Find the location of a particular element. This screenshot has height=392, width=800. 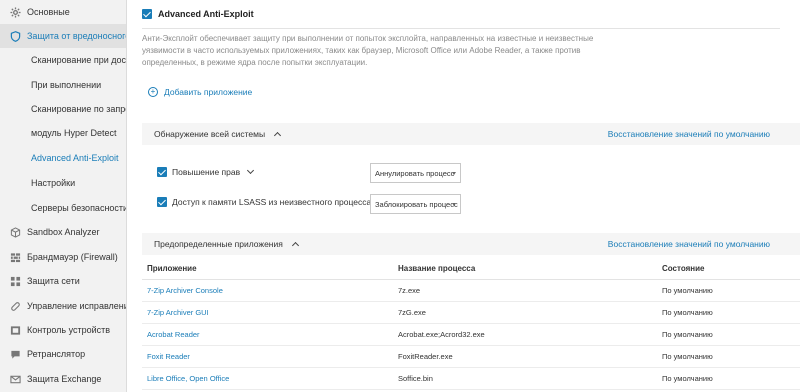

sidebar-item-on-access: Сканирование при доступе is located at coordinates (63, 60).